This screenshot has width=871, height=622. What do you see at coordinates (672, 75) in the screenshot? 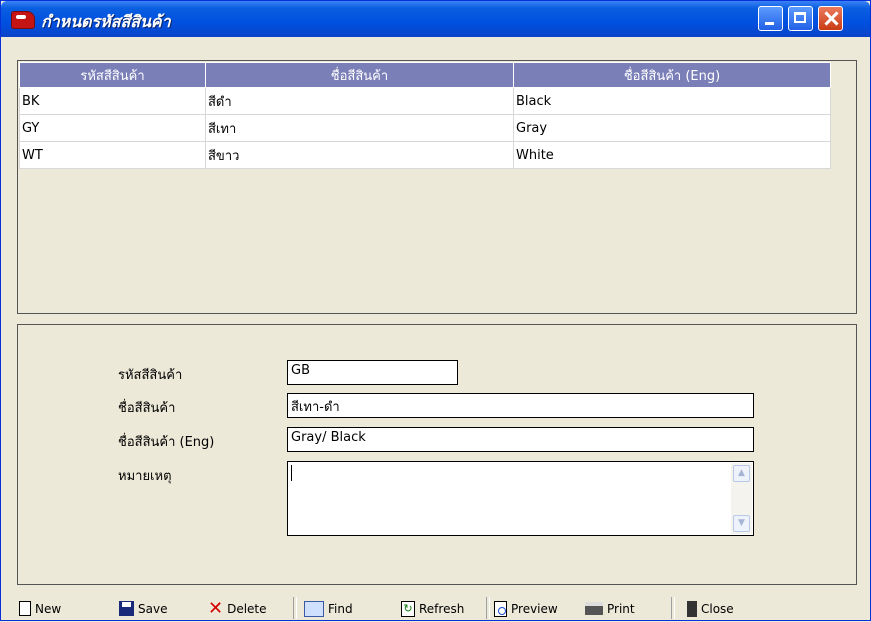
I see `column-header-name-eng: ชื่อสีสินค้า (Eng)` at bounding box center [672, 75].